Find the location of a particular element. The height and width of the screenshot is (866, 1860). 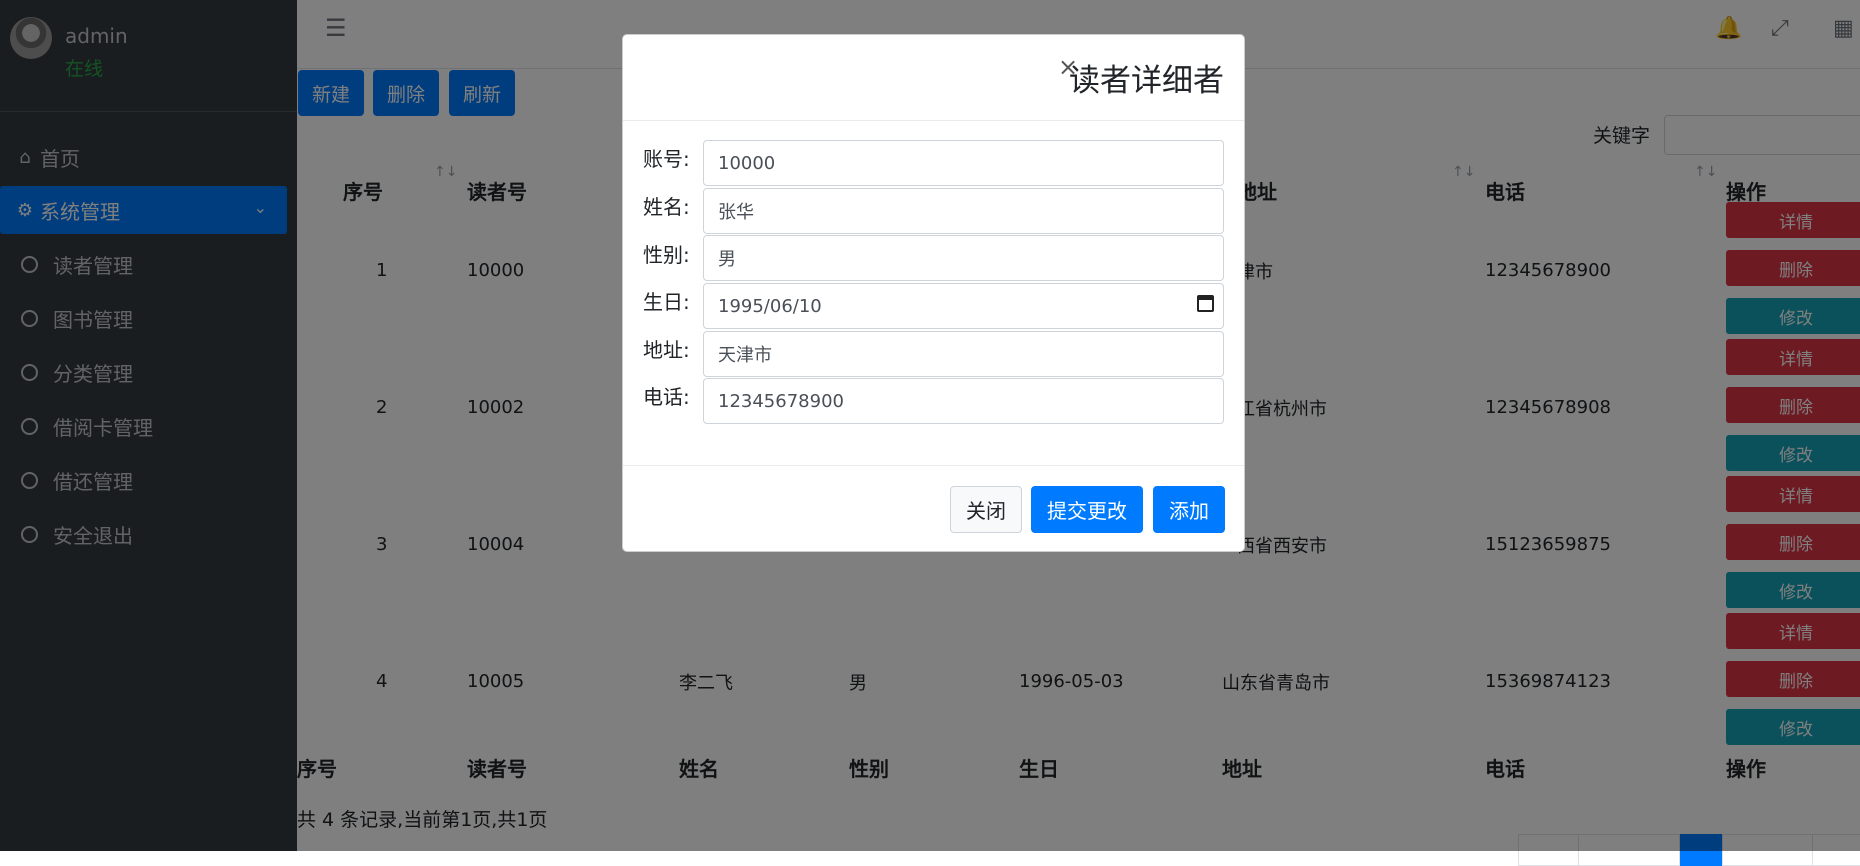

calendar-icon is located at coordinates (1205, 303).